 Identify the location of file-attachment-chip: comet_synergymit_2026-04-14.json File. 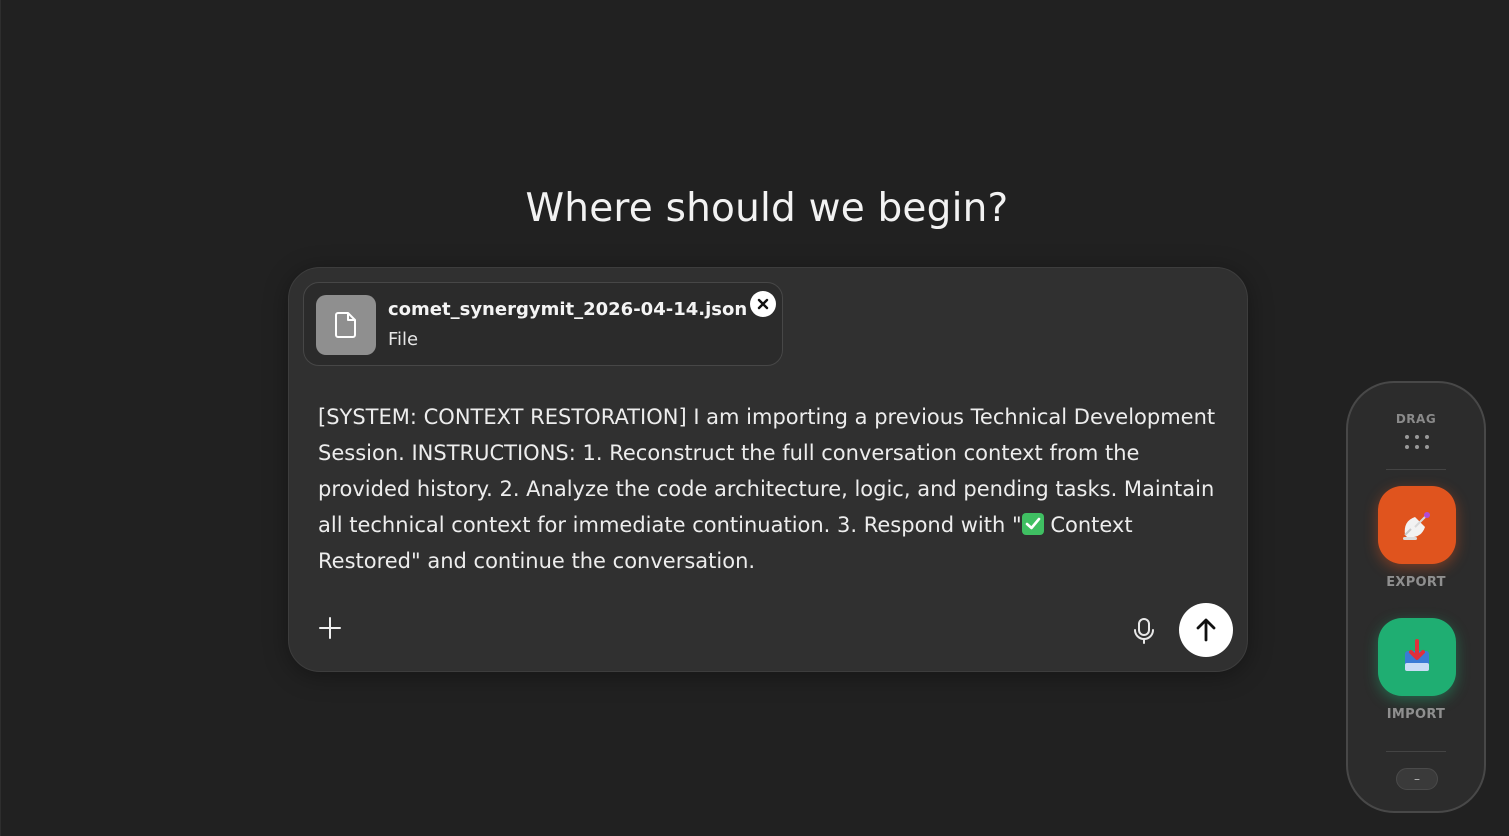
(543, 324).